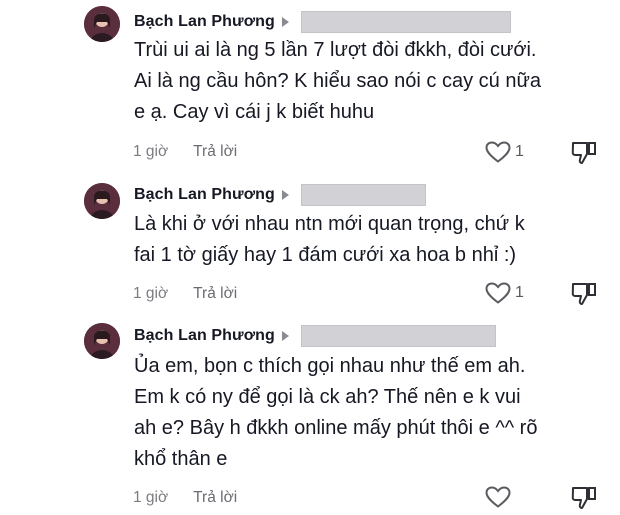 The image size is (620, 515). I want to click on like-button, so click(499, 497).